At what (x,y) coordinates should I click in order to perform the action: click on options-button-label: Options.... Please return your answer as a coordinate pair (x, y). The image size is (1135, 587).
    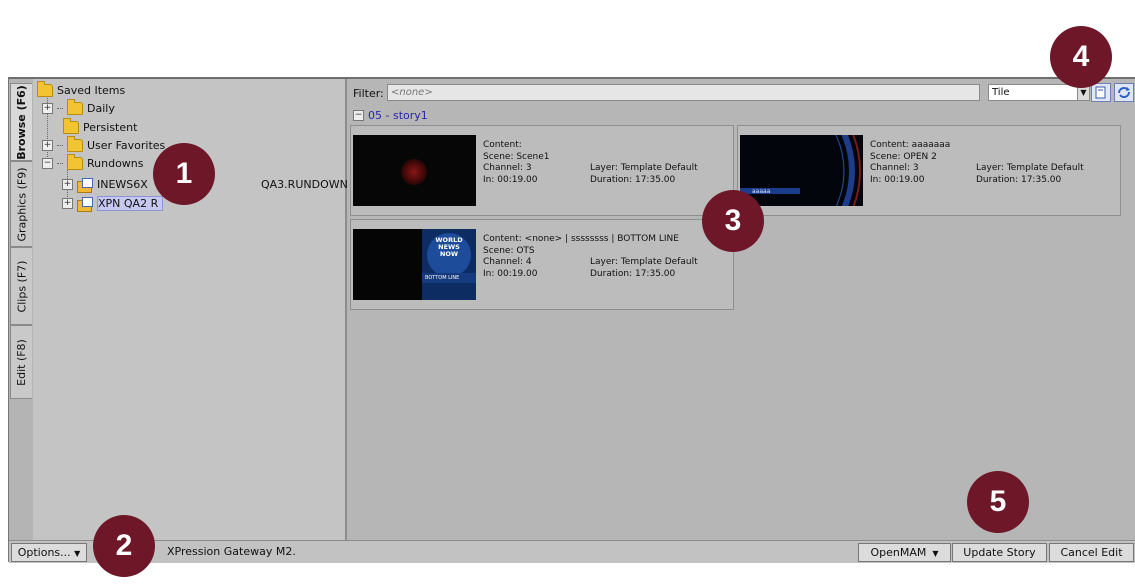
    Looking at the image, I should click on (44, 552).